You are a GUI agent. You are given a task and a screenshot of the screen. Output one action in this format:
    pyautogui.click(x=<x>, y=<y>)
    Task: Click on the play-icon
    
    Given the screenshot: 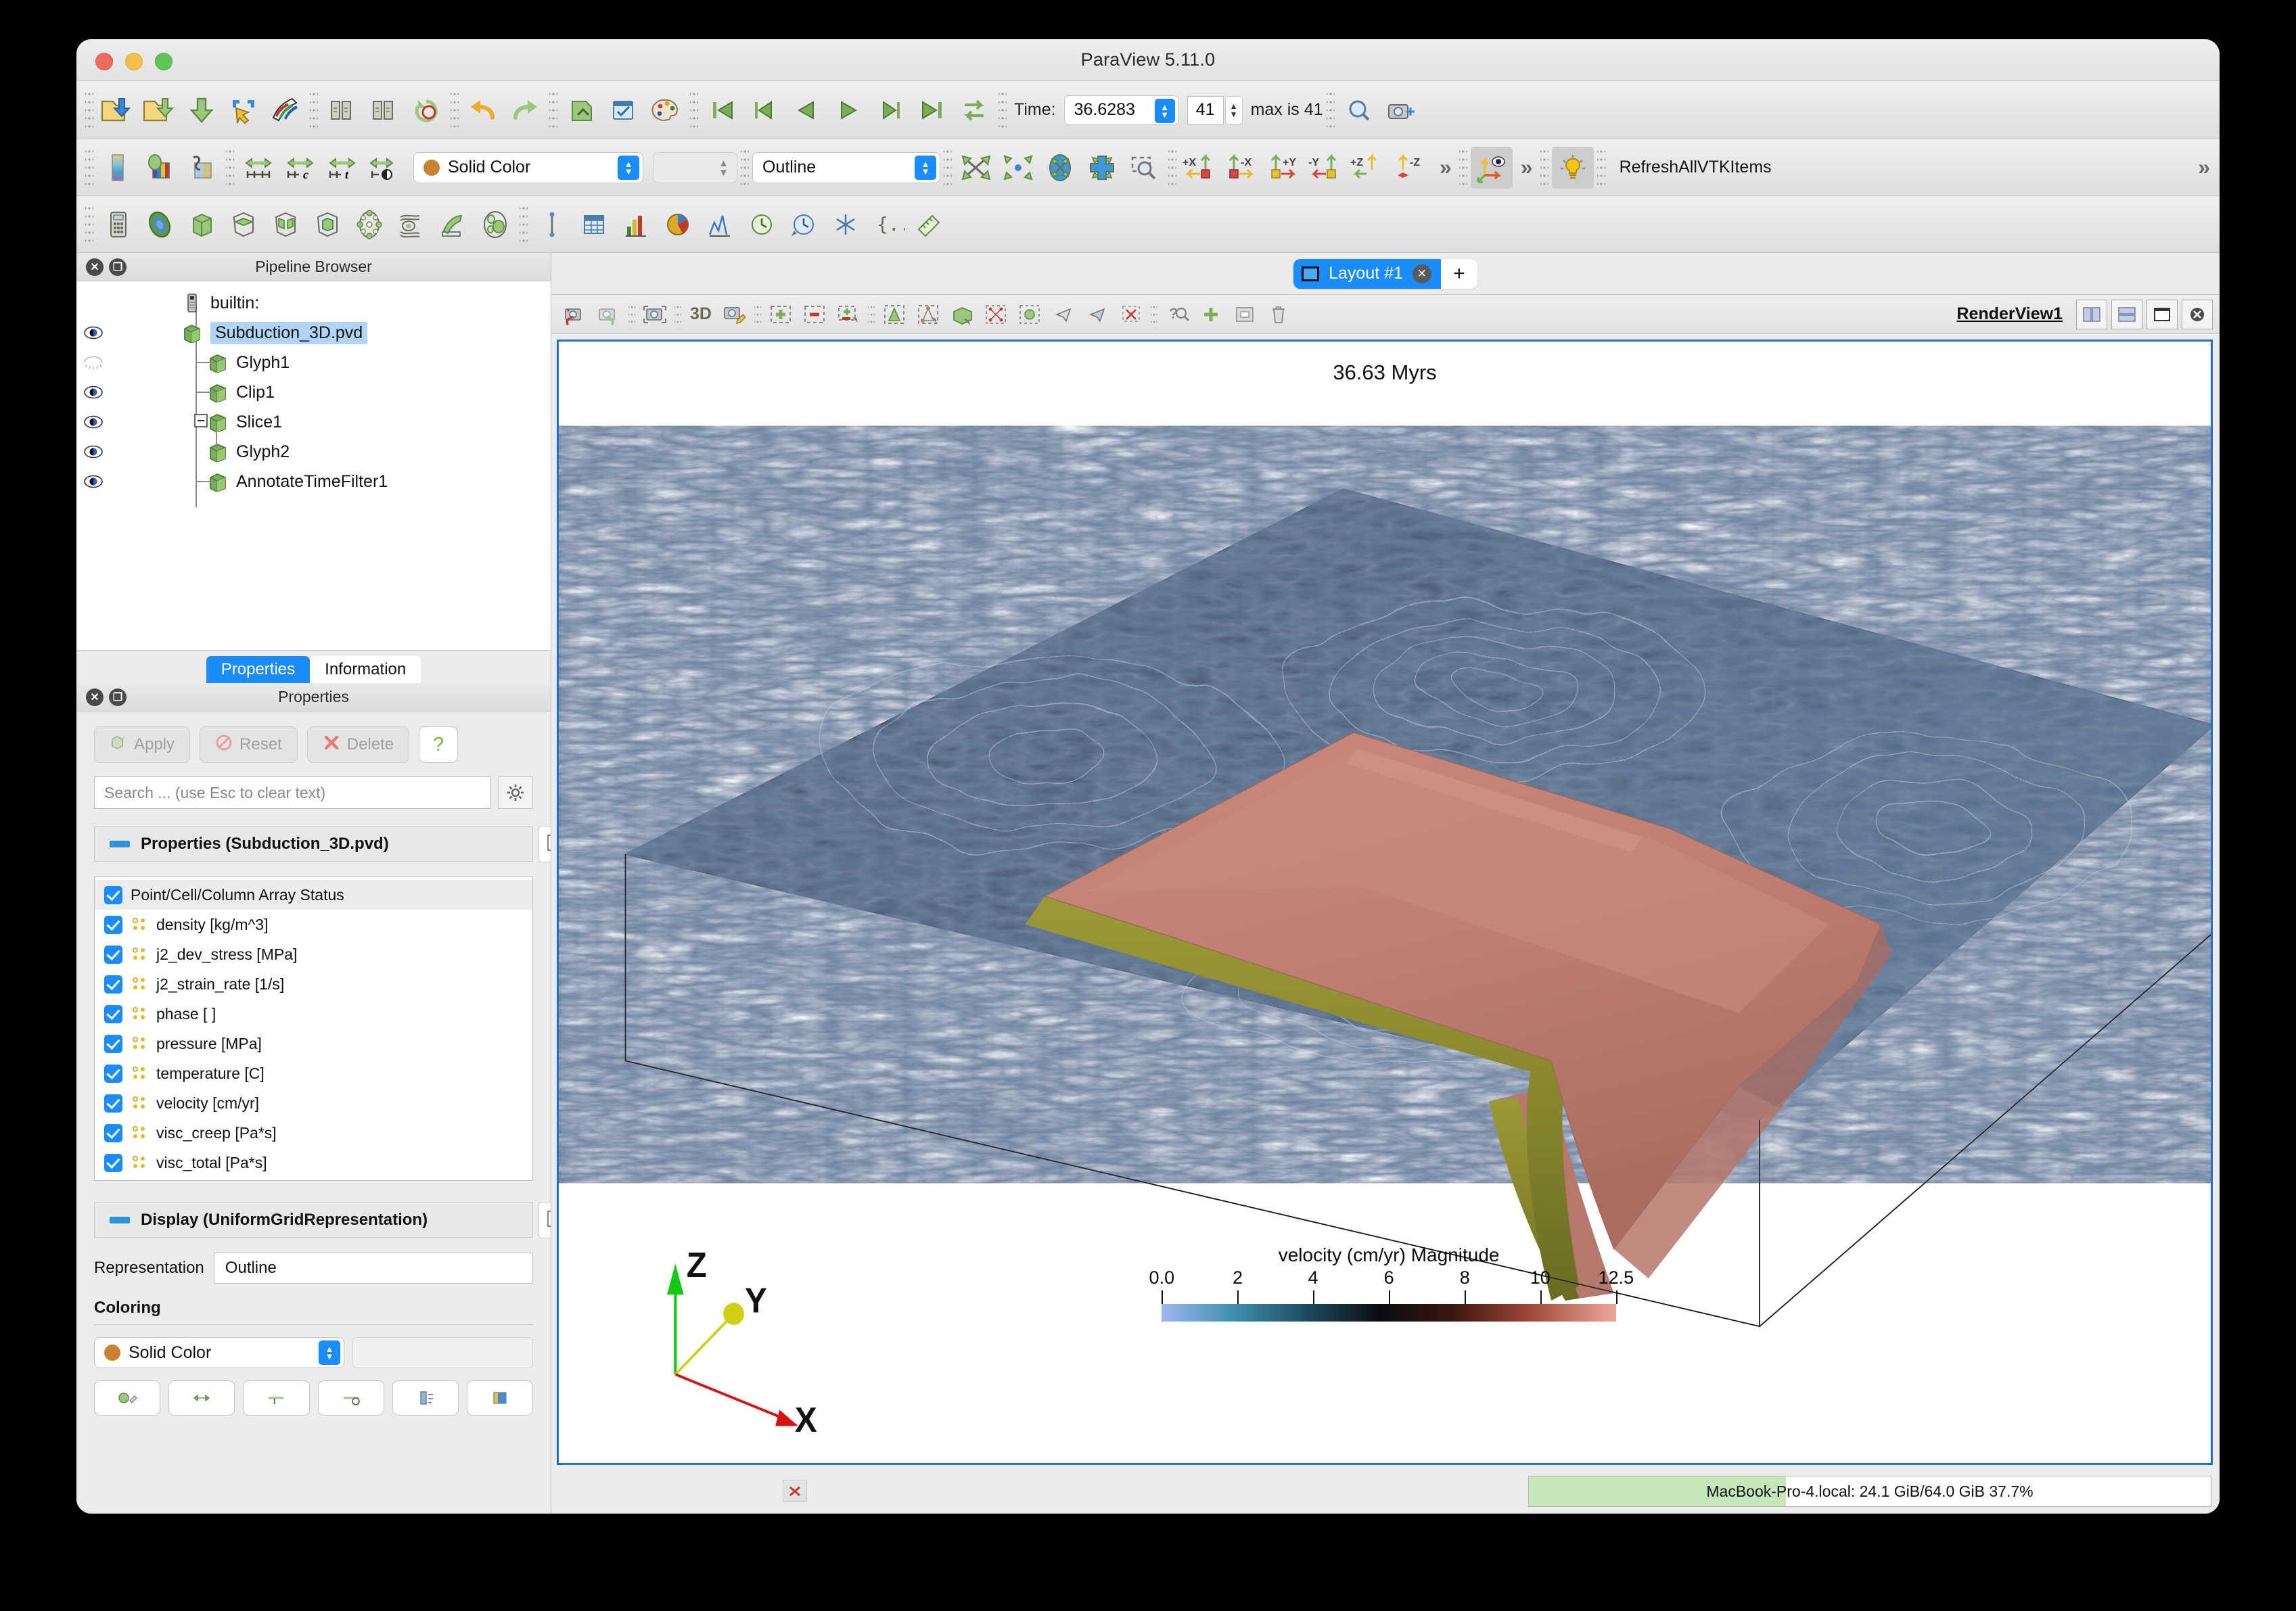 What is the action you would take?
    pyautogui.click(x=848, y=110)
    